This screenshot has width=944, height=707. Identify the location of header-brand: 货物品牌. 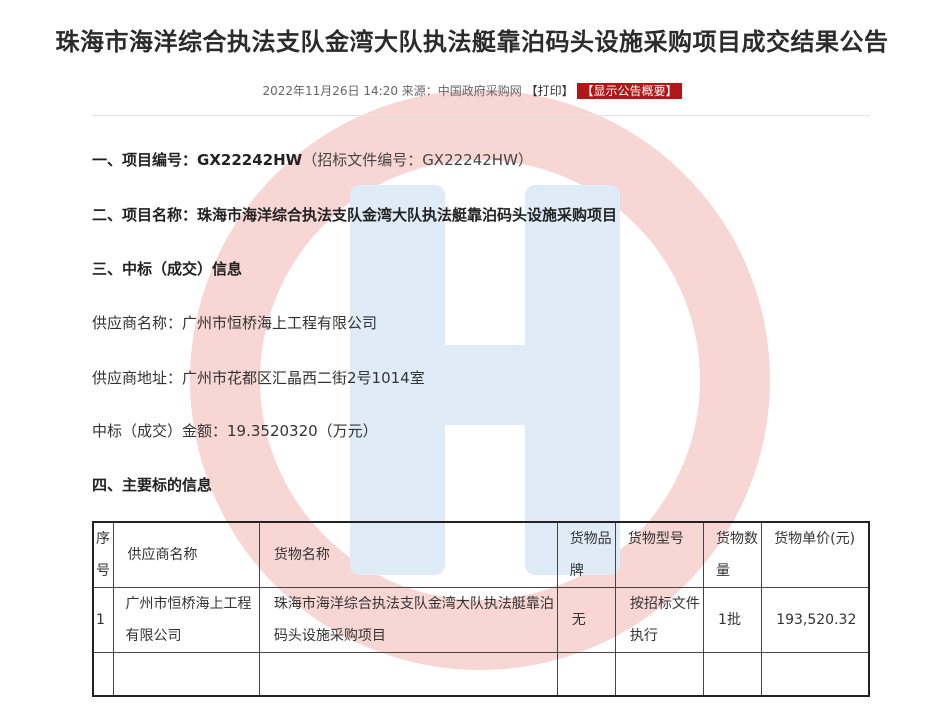
(586, 554).